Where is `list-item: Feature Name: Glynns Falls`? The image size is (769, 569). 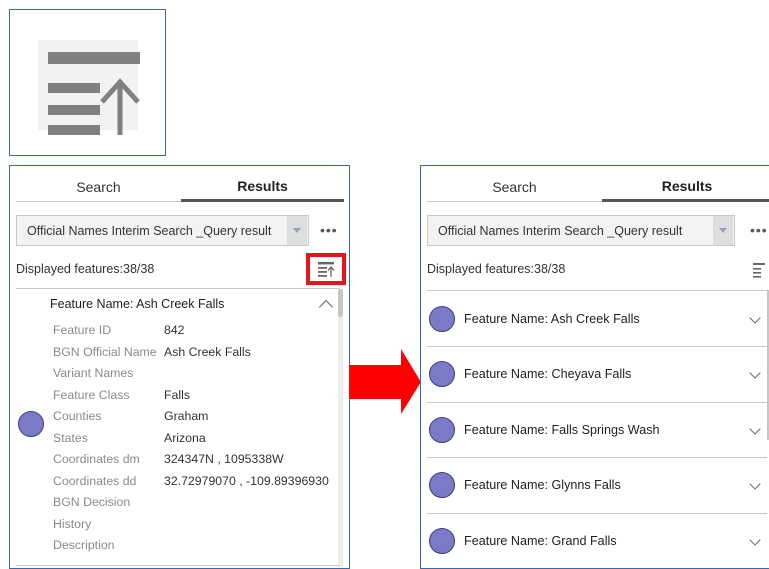
list-item: Feature Name: Glynns Falls is located at coordinates (595, 485).